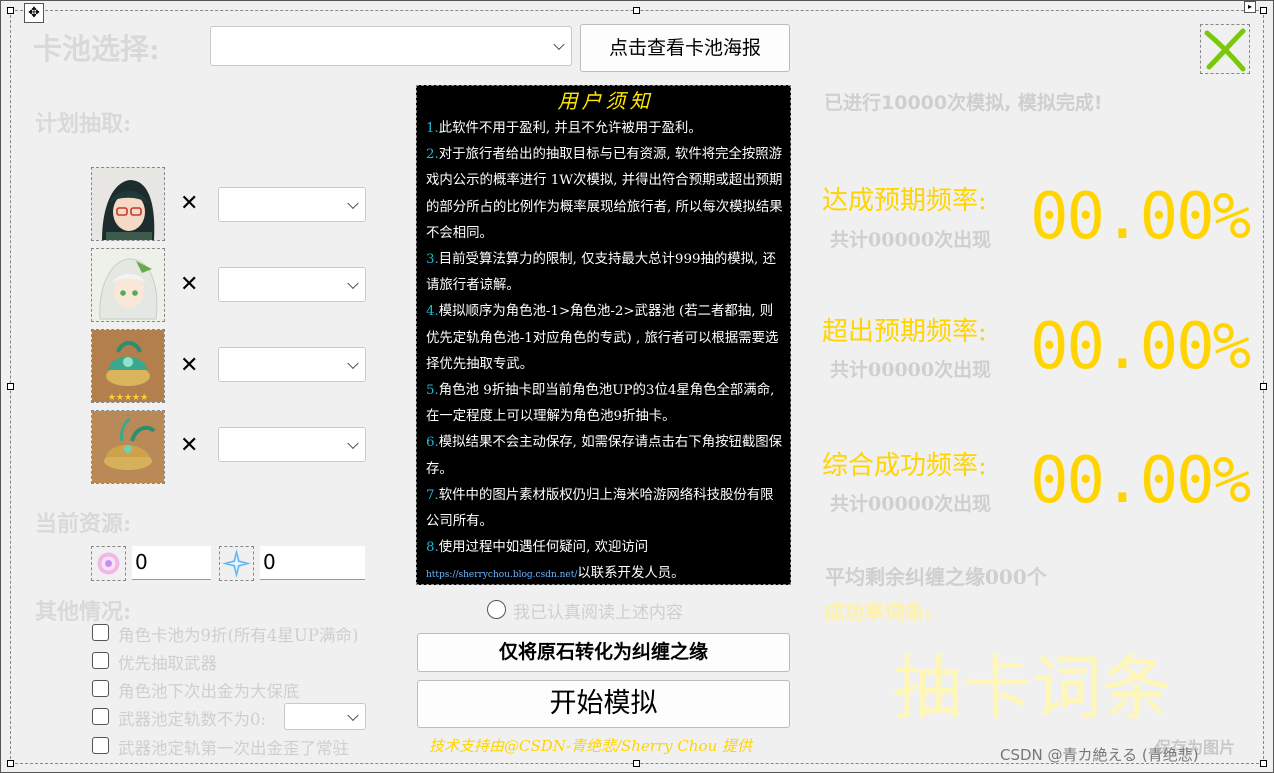 Image resolution: width=1274 pixels, height=773 pixels. Describe the element at coordinates (83, 612) in the screenshot. I see `other-label: 其他情况:` at that location.